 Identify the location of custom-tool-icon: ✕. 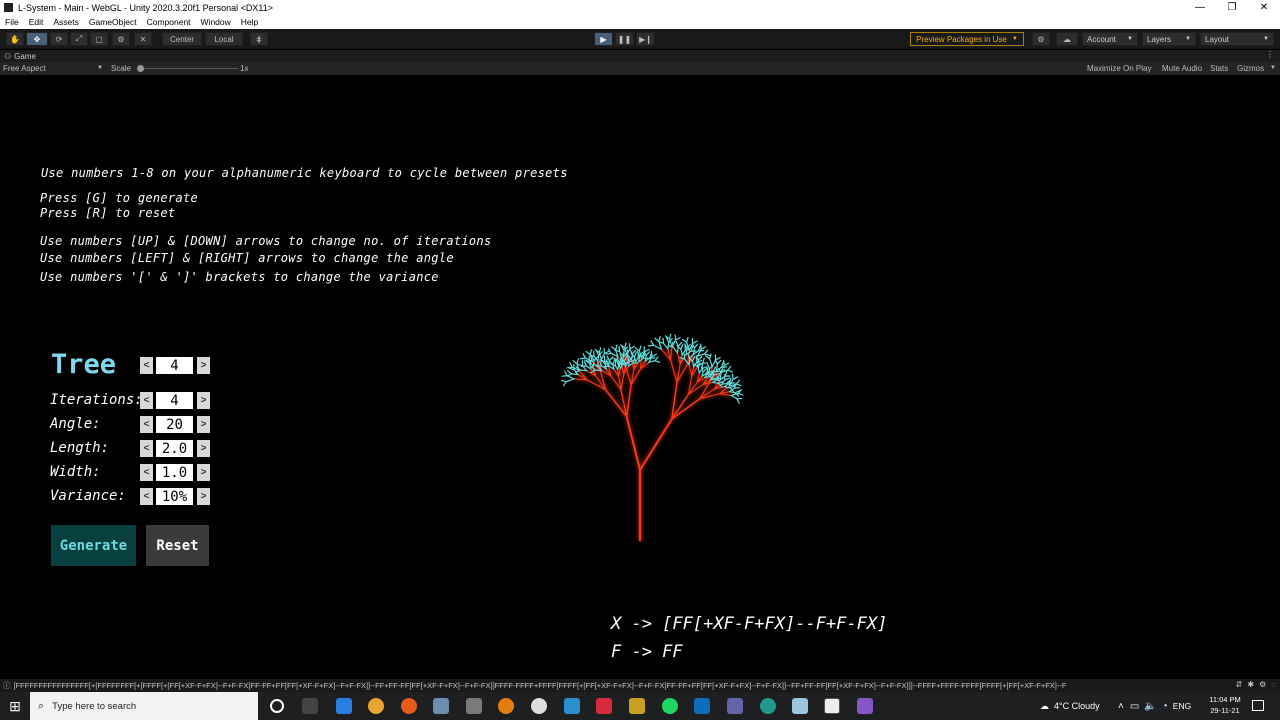
(143, 39).